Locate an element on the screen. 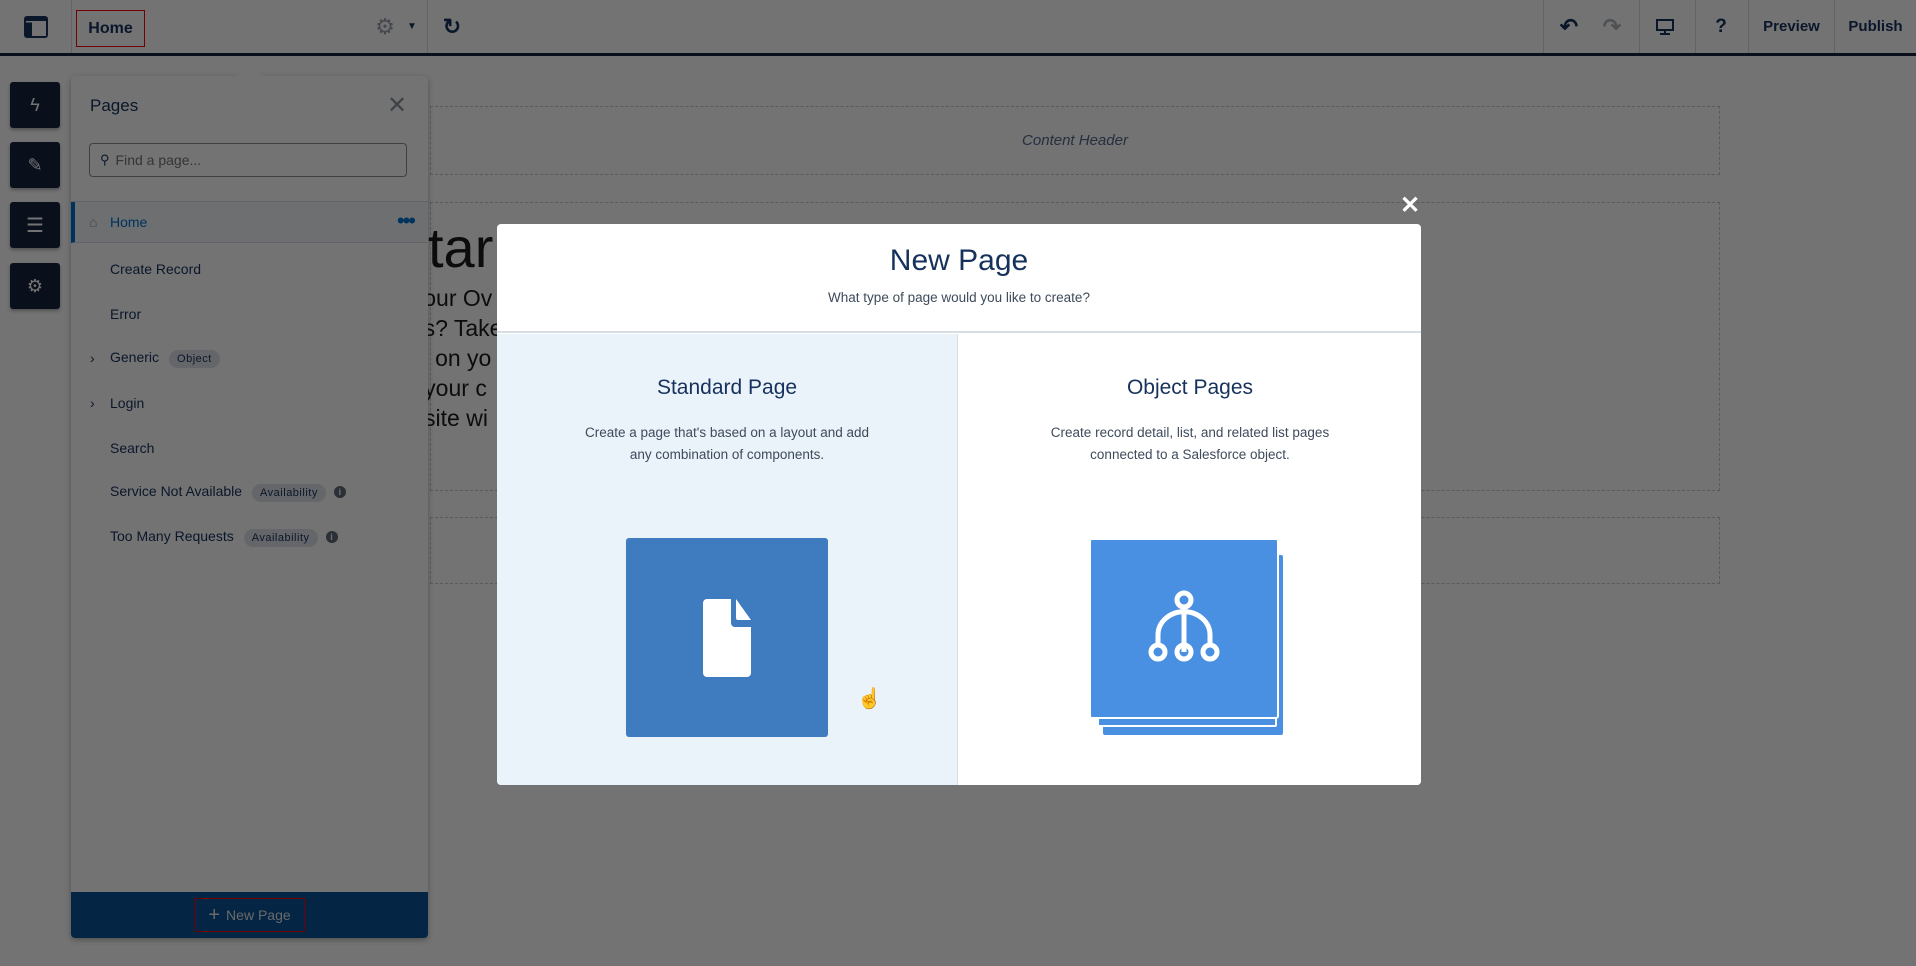 Image resolution: width=1916 pixels, height=966 pixels. search-icon: ⚲ is located at coordinates (105, 159).